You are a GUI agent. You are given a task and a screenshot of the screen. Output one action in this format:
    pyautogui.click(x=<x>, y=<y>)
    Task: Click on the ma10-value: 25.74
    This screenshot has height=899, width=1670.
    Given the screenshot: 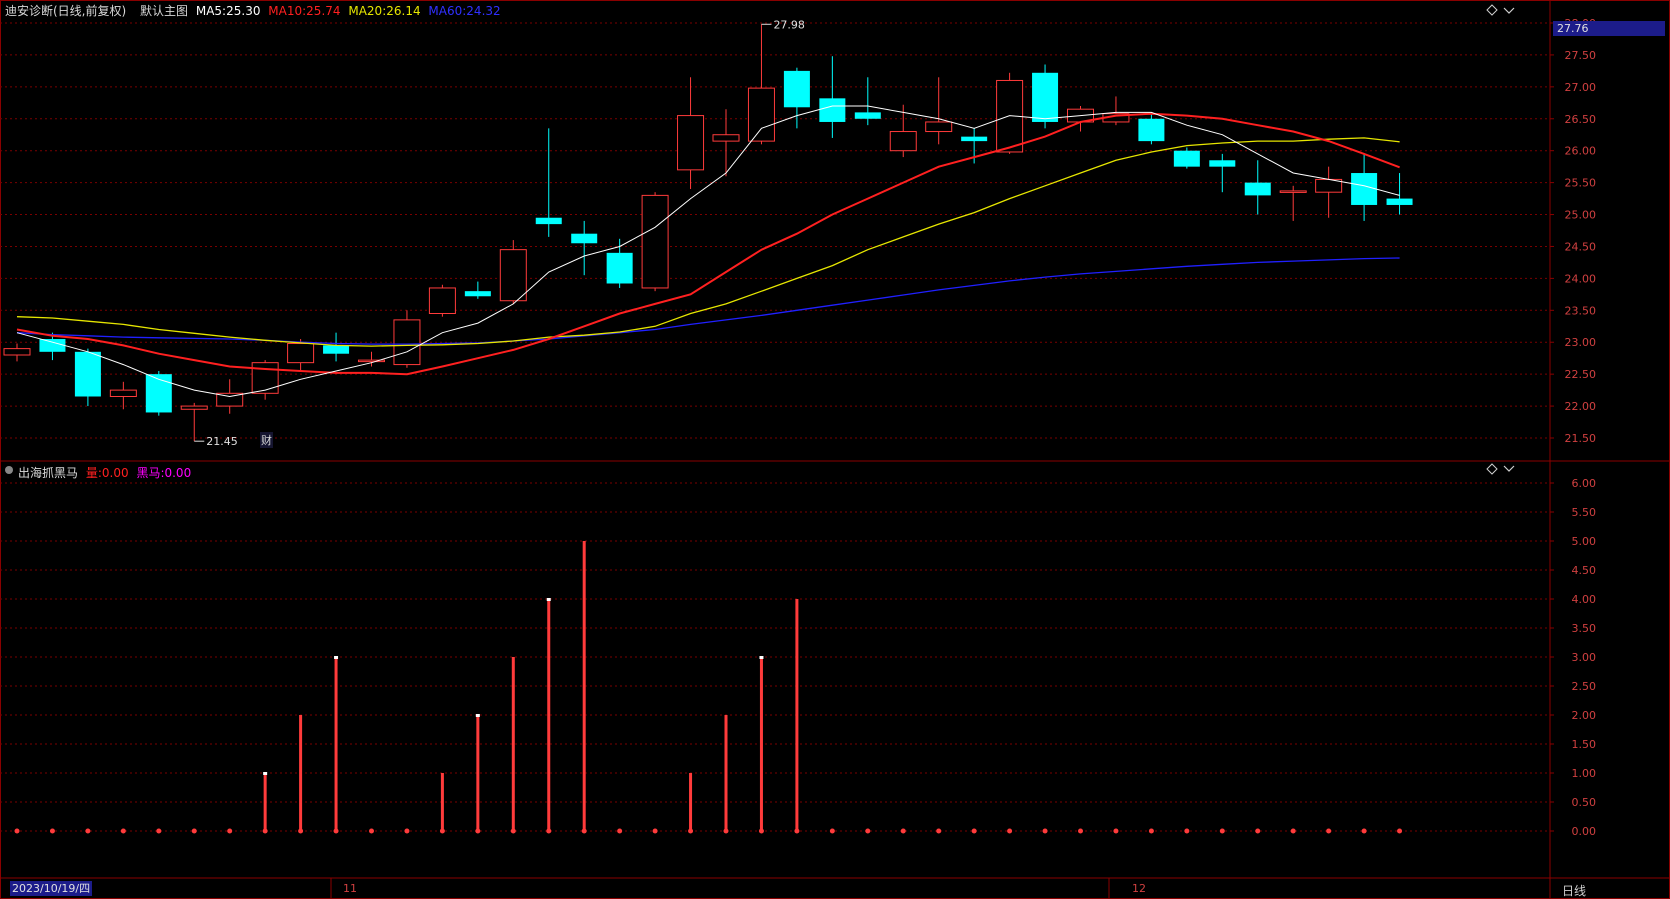 What is the action you would take?
    pyautogui.click(x=323, y=11)
    